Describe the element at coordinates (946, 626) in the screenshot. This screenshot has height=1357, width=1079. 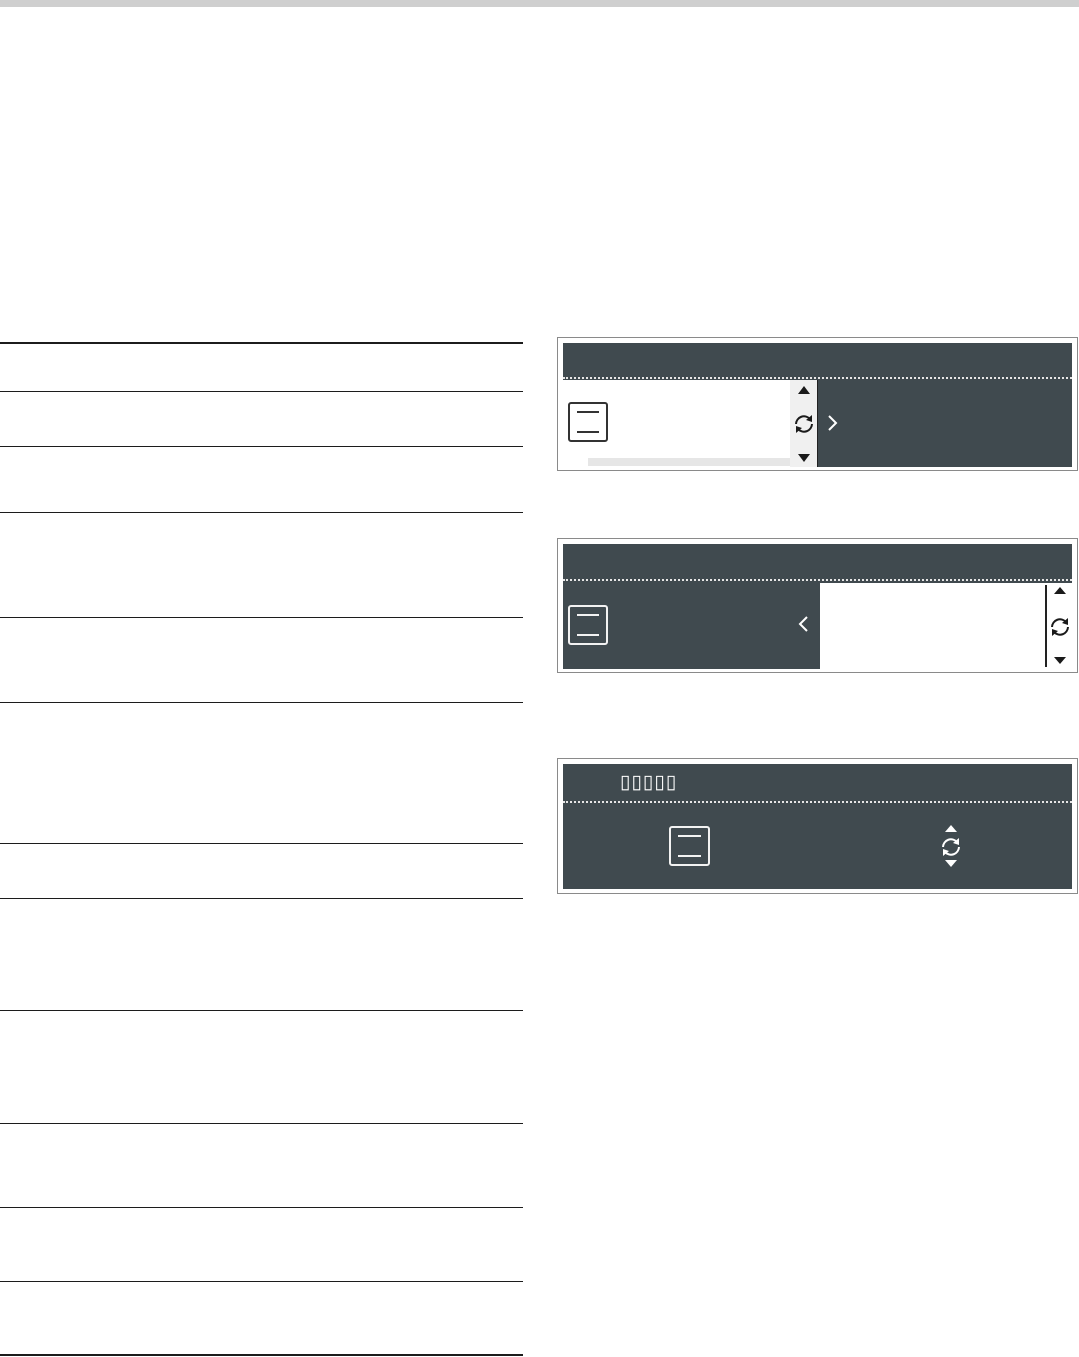
I see `panel-2-selection-area` at that location.